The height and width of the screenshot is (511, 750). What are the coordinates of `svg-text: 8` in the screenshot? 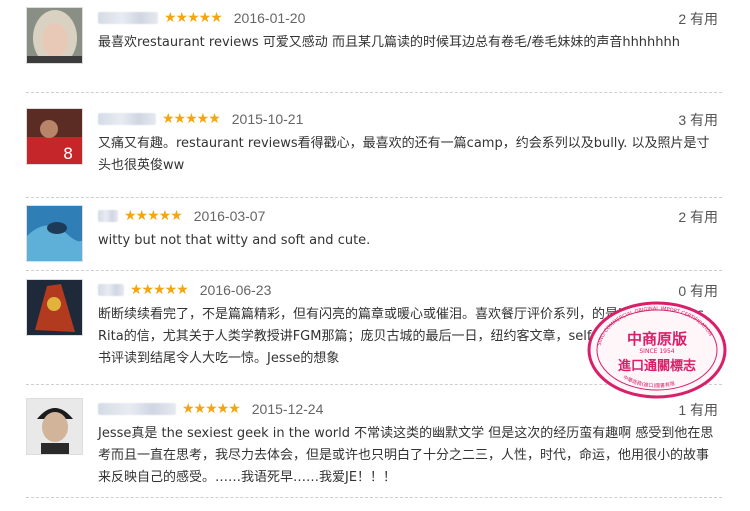 It's located at (68, 153).